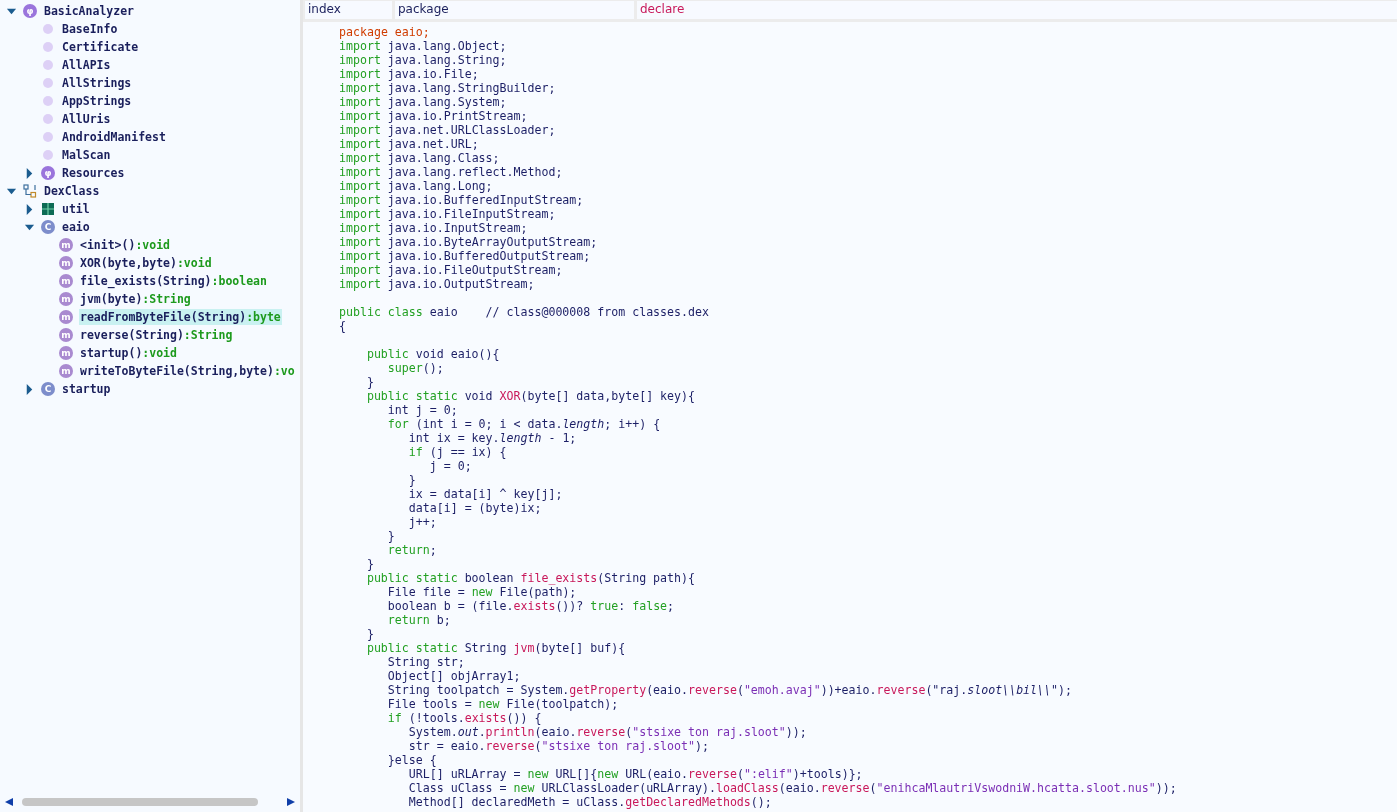 Image resolution: width=1397 pixels, height=812 pixels. What do you see at coordinates (86, 389) in the screenshot?
I see `tree-item: startup` at bounding box center [86, 389].